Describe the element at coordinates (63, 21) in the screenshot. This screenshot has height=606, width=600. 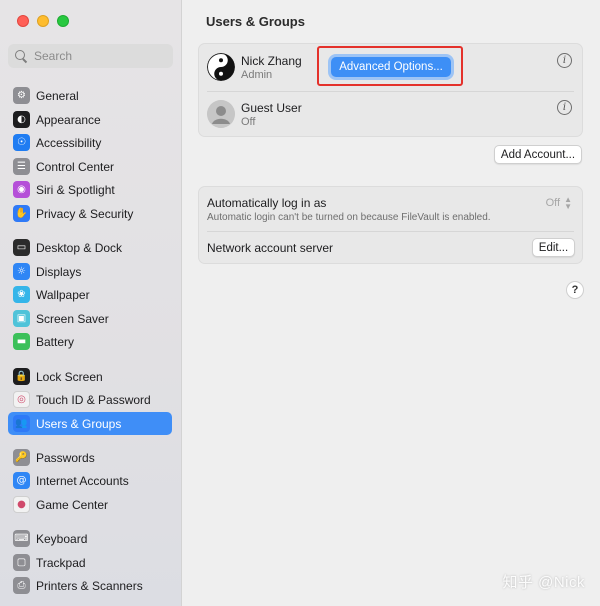
I see `zoom-window-button` at that location.